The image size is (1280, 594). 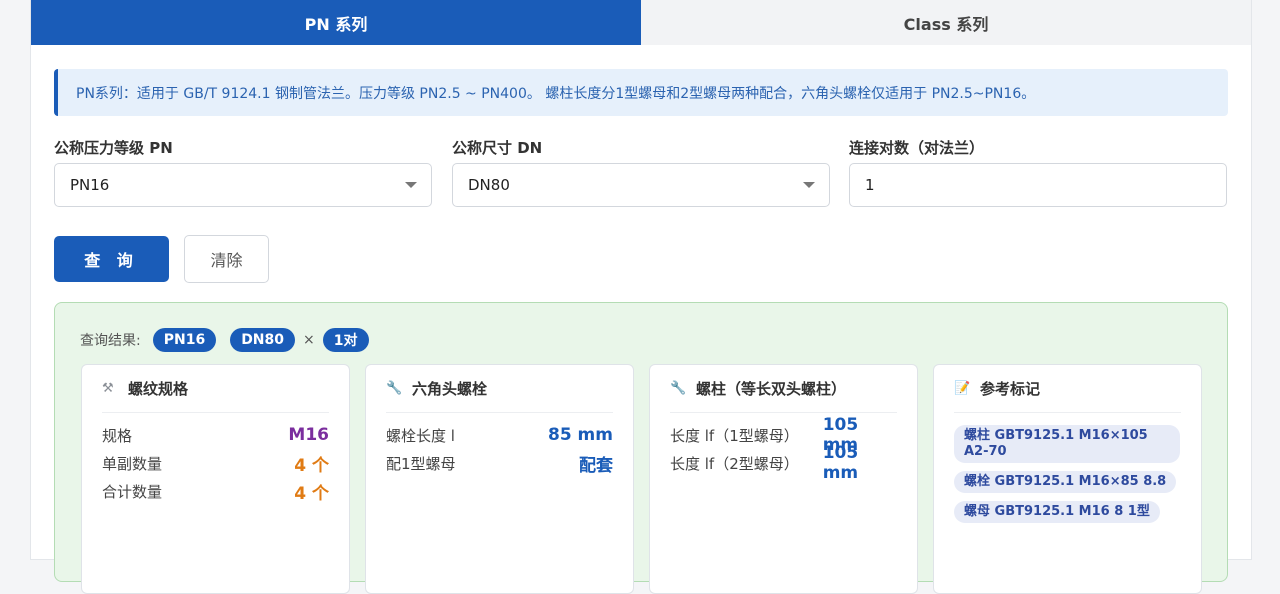 What do you see at coordinates (499, 435) in the screenshot?
I see `bolt-length-row: 螺栓长度 l 85 mm` at bounding box center [499, 435].